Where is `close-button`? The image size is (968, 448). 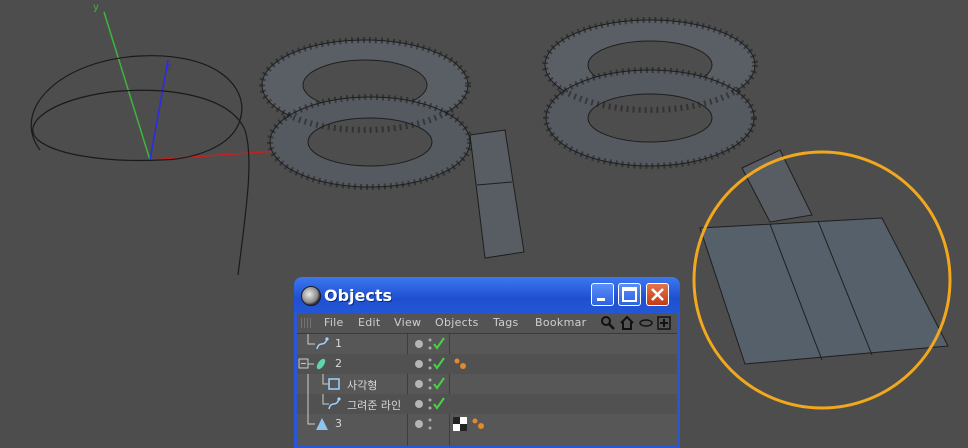
close-button is located at coordinates (657, 294).